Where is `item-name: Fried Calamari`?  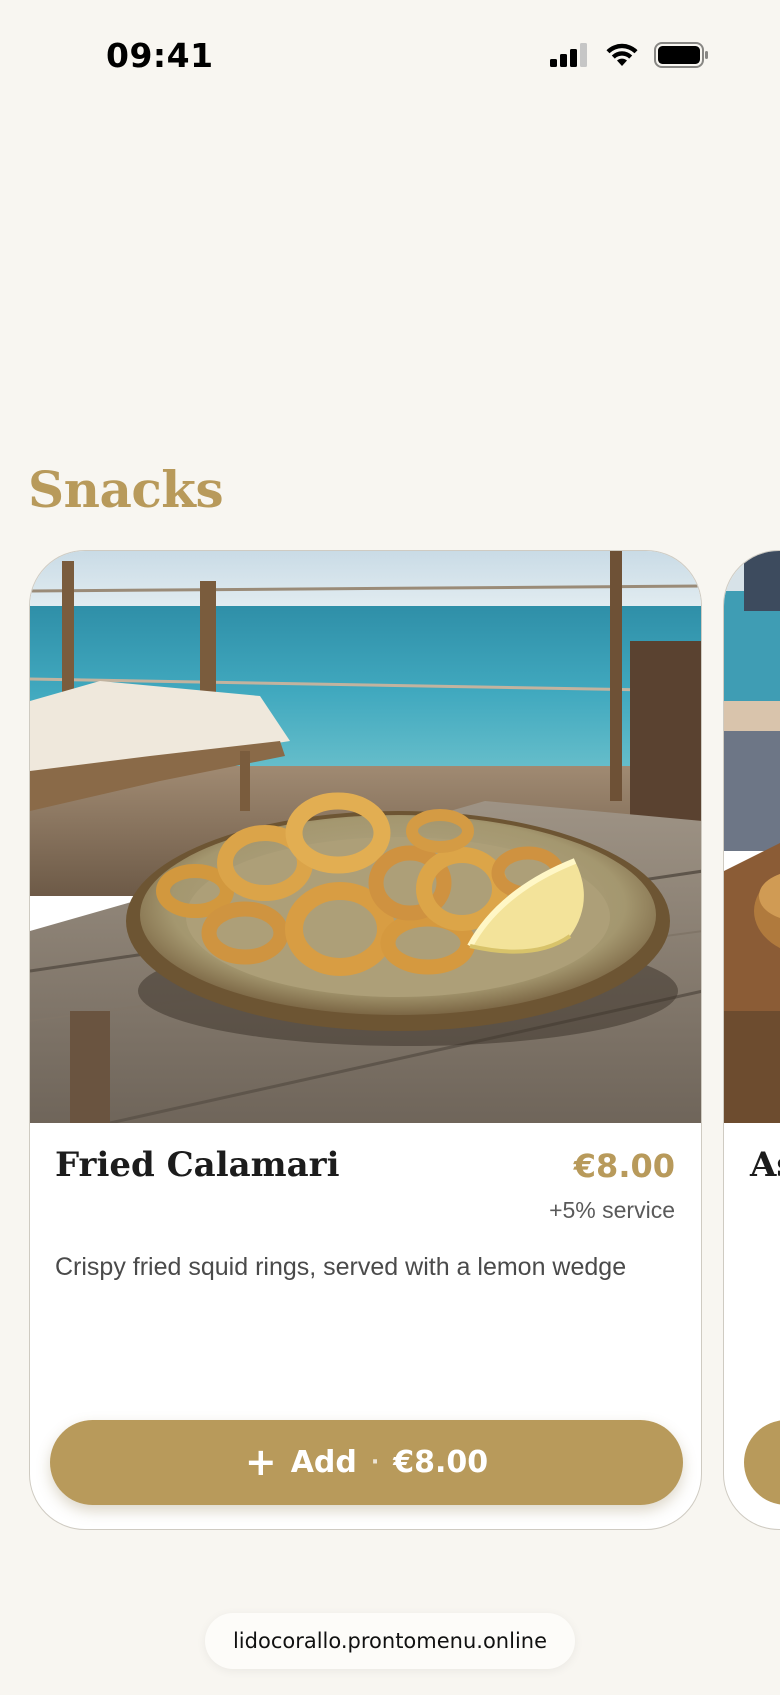
item-name: Fried Calamari is located at coordinates (197, 1165).